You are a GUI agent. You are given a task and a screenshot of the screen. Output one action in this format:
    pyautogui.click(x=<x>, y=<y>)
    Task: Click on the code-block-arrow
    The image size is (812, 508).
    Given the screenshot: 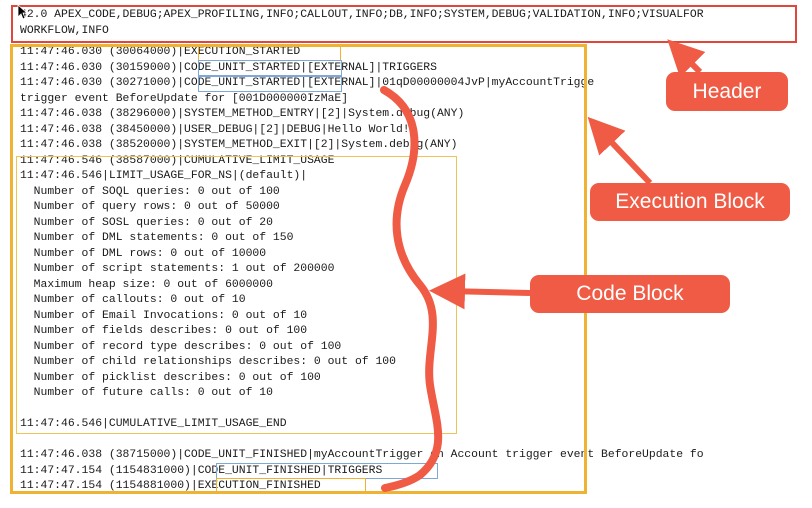 What is the action you would take?
    pyautogui.click(x=480, y=291)
    